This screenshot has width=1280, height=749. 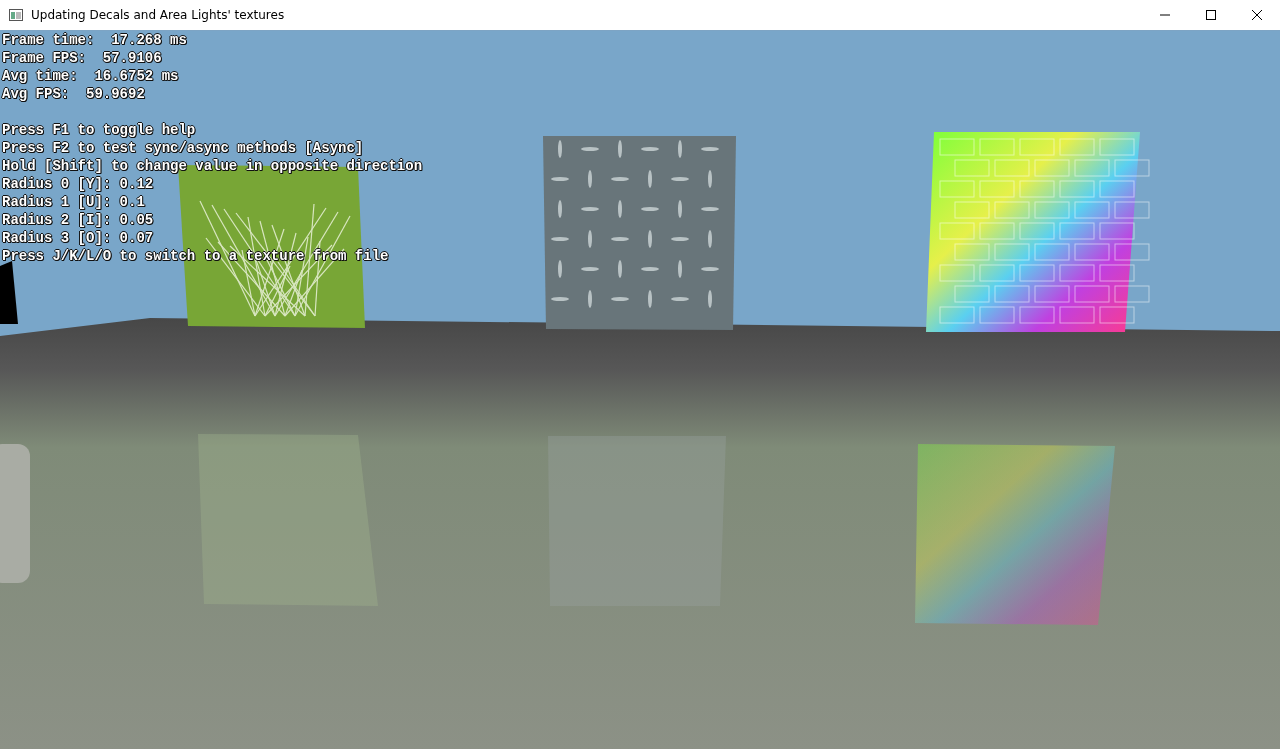 I want to click on help-text: Radius 1 [U]: 0.1, so click(x=73, y=202).